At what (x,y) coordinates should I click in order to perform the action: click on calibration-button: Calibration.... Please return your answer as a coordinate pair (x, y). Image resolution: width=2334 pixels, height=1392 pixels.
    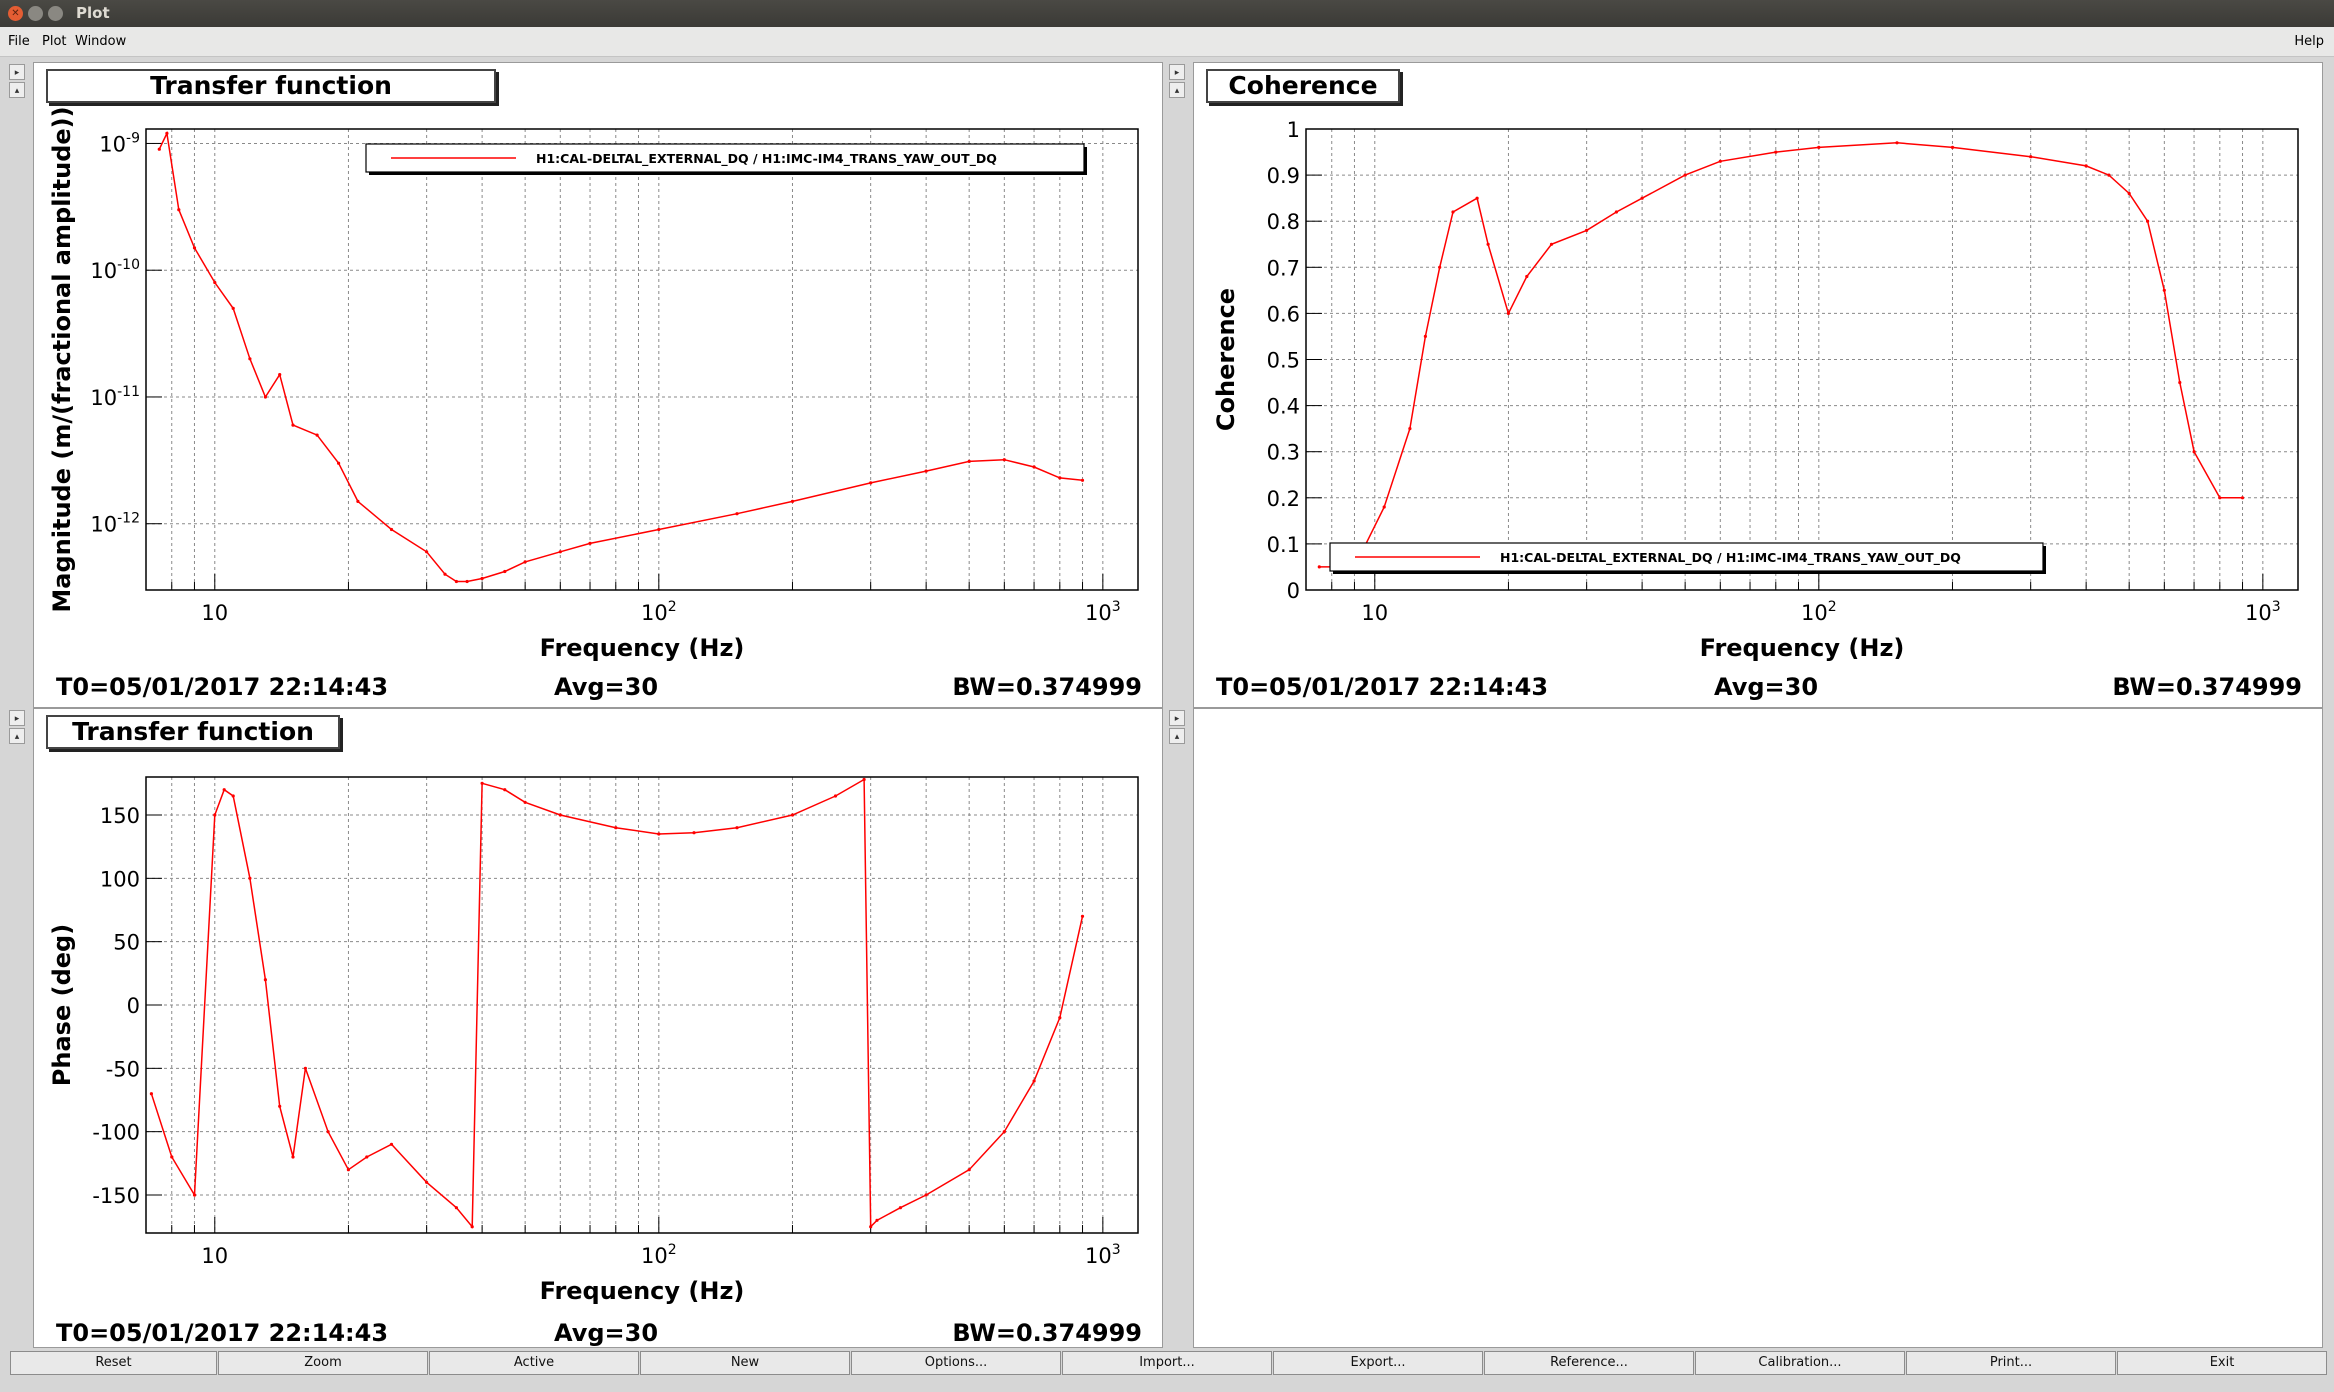
    Looking at the image, I should click on (1800, 1363).